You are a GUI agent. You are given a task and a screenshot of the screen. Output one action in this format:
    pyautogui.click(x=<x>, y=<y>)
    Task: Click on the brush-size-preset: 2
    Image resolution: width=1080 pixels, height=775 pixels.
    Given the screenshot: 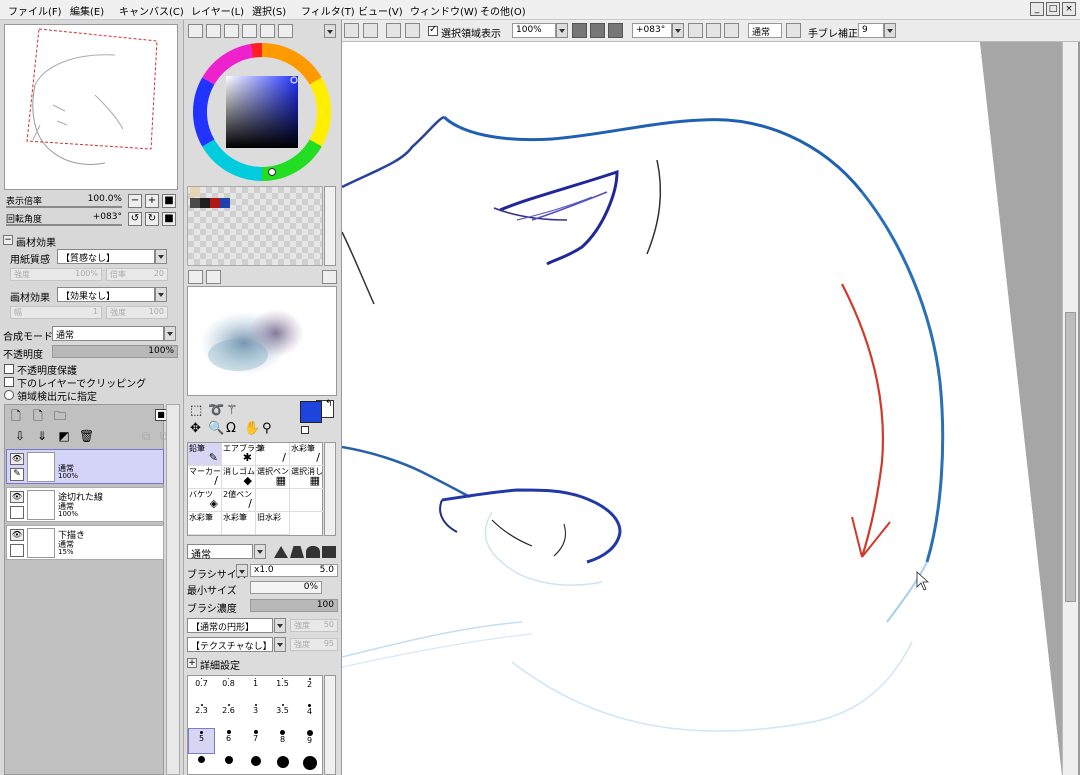 What is the action you would take?
    pyautogui.click(x=309, y=689)
    